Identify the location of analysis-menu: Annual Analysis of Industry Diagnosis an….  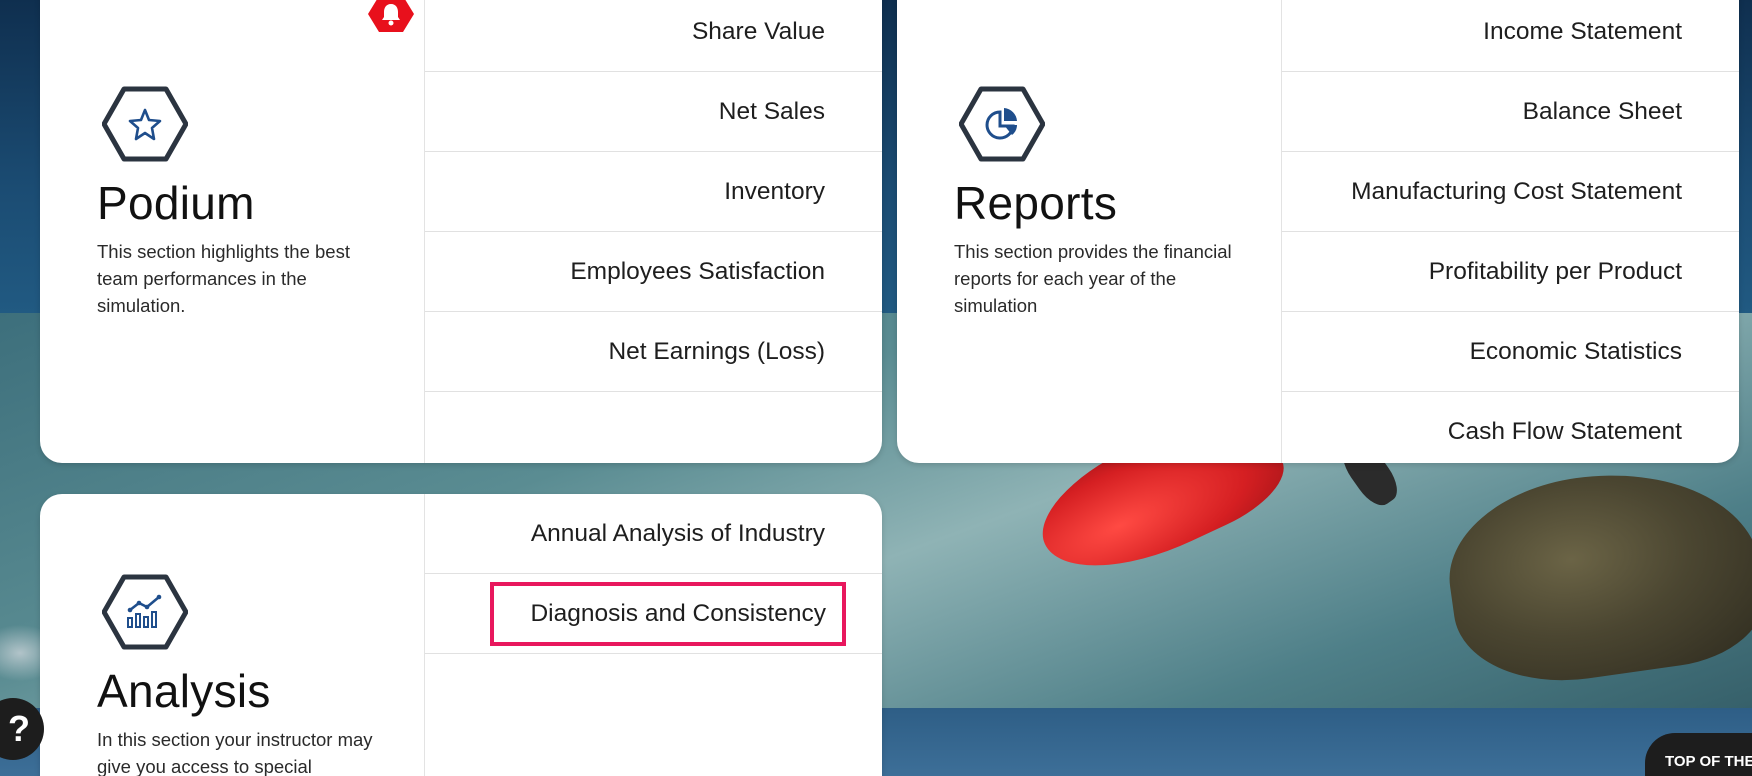
(653, 574).